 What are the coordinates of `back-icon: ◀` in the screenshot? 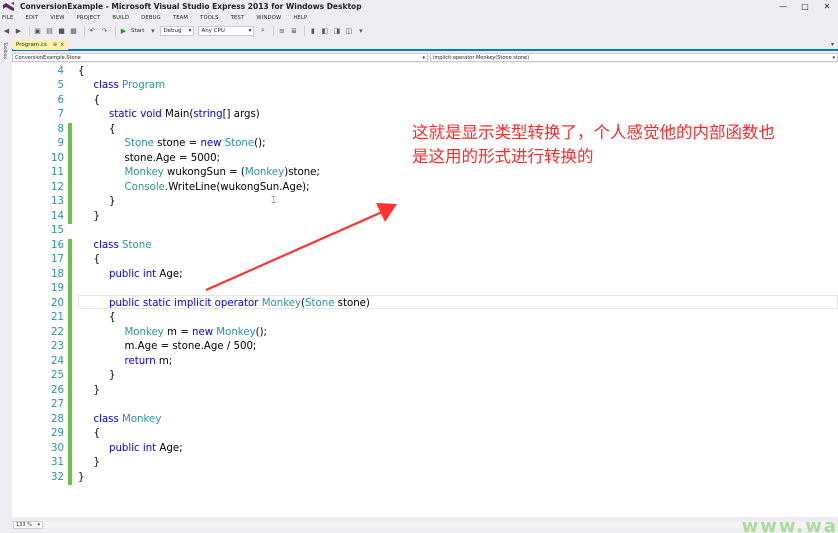 It's located at (6, 30).